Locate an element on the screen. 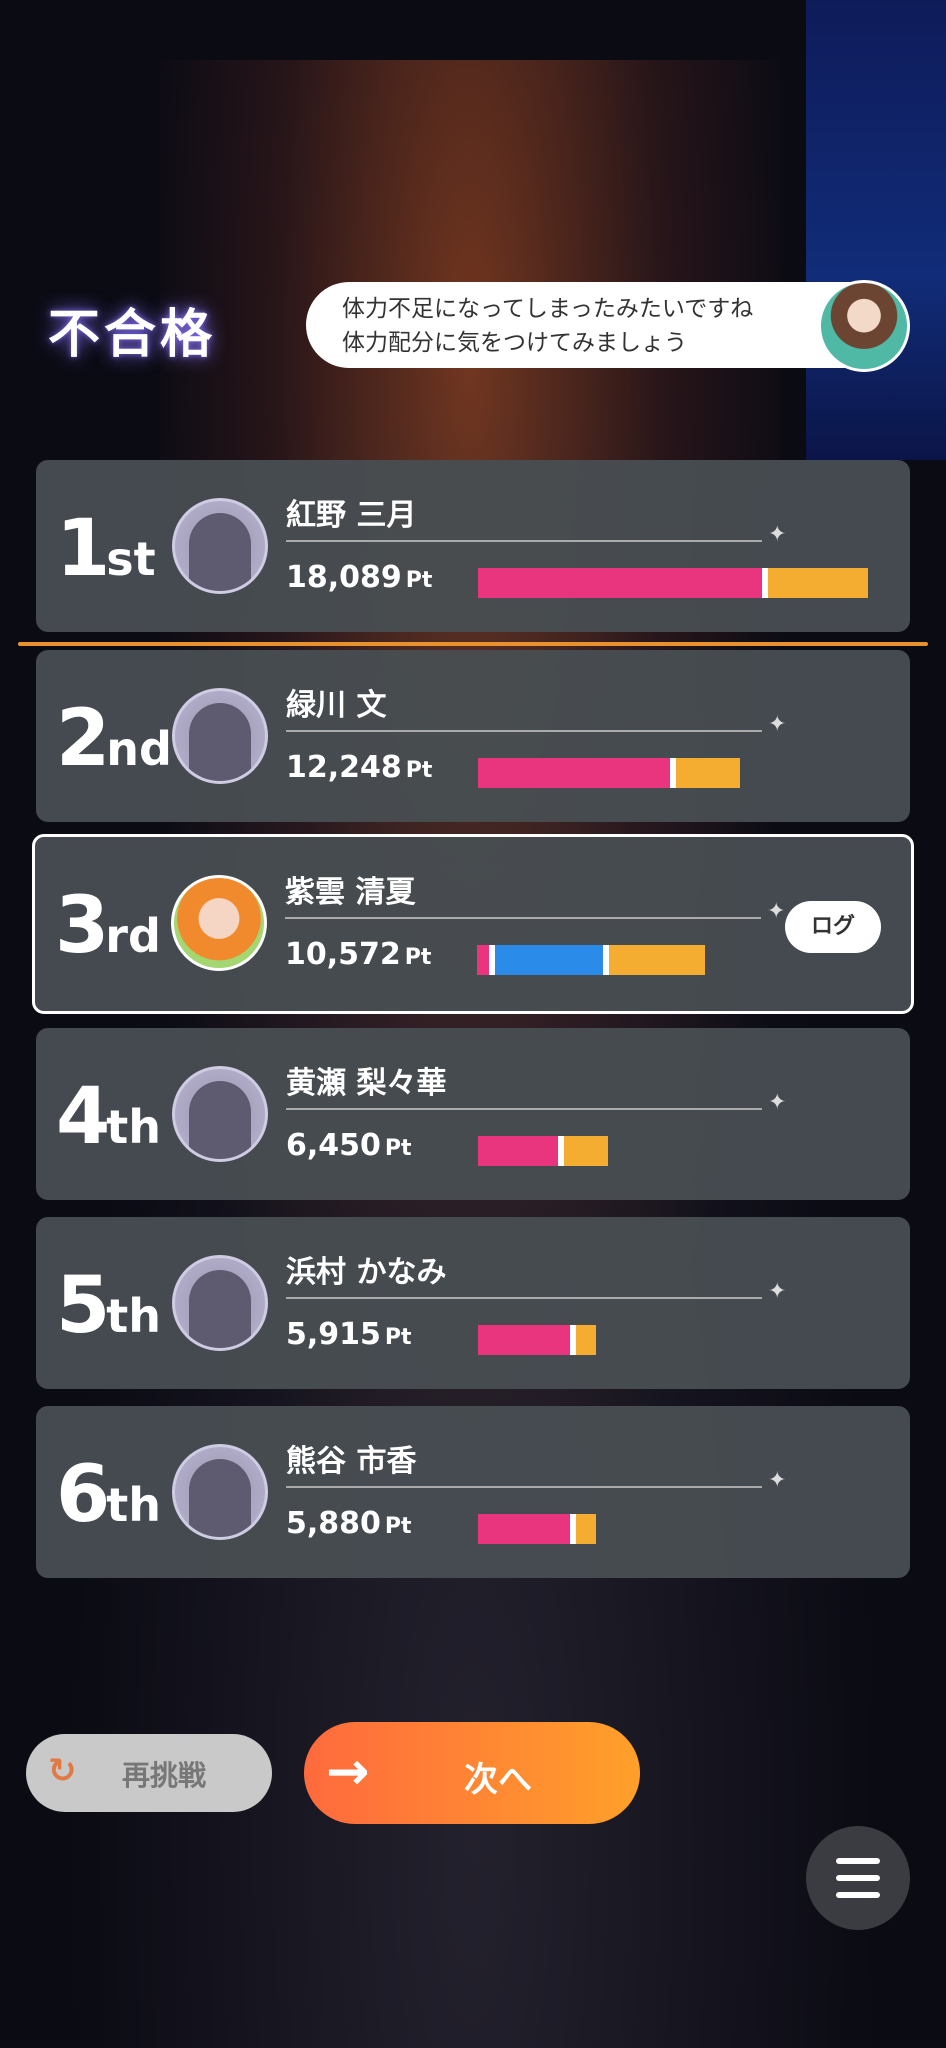 The width and height of the screenshot is (946, 2048). rank-label: 3rd is located at coordinates (108, 926).